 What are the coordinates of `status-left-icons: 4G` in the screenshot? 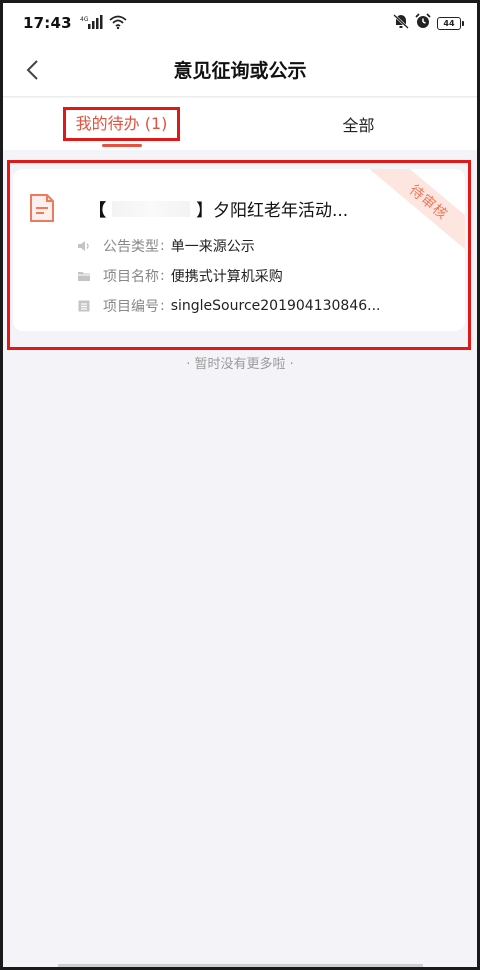 It's located at (103, 23).